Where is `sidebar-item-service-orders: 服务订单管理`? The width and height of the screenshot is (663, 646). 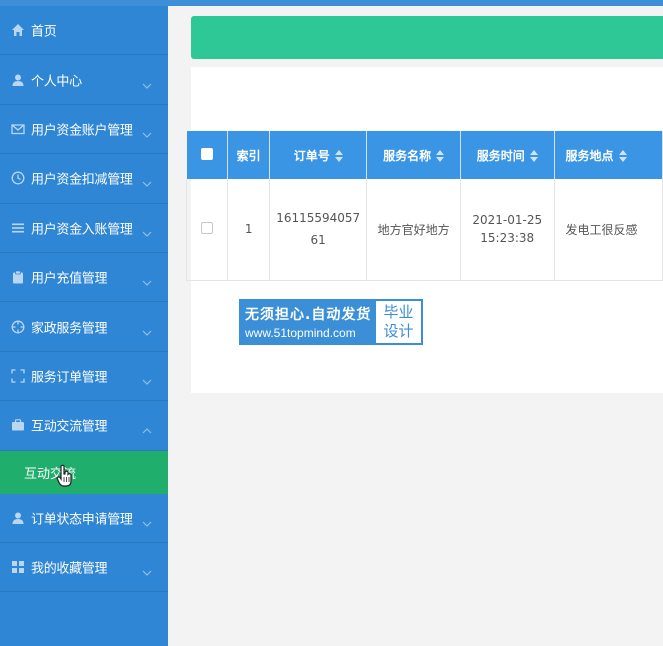
sidebar-item-service-orders: 服务订单管理 is located at coordinates (84, 377).